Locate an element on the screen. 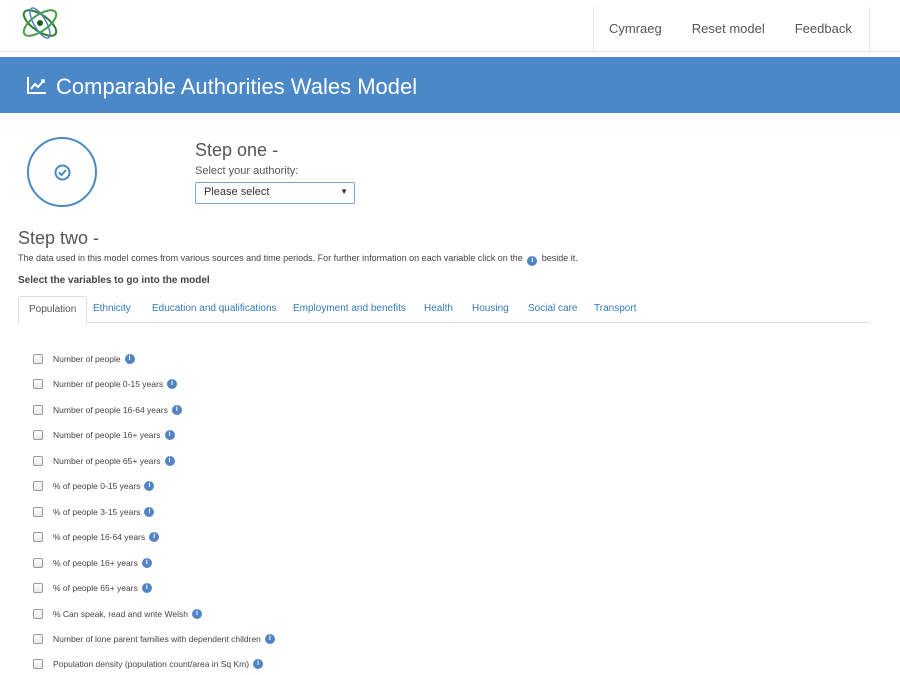 The height and width of the screenshot is (675, 900). variable-row: Number of people i is located at coordinates (84, 359).